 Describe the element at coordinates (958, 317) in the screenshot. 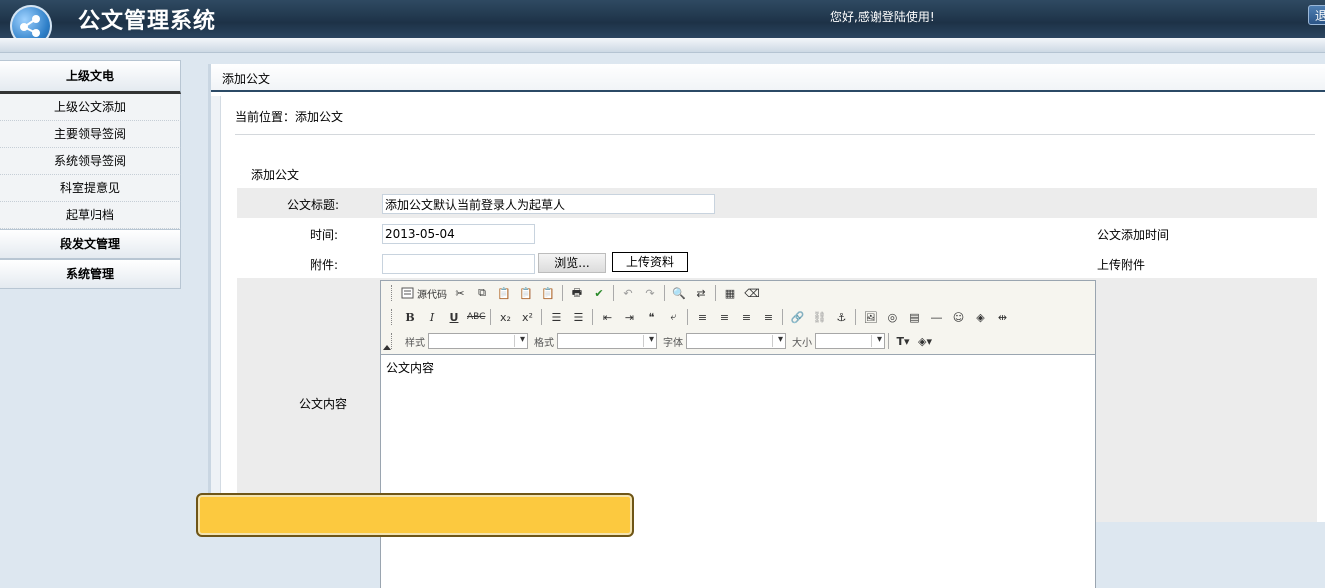

I see `smiley-icon: ☺` at that location.